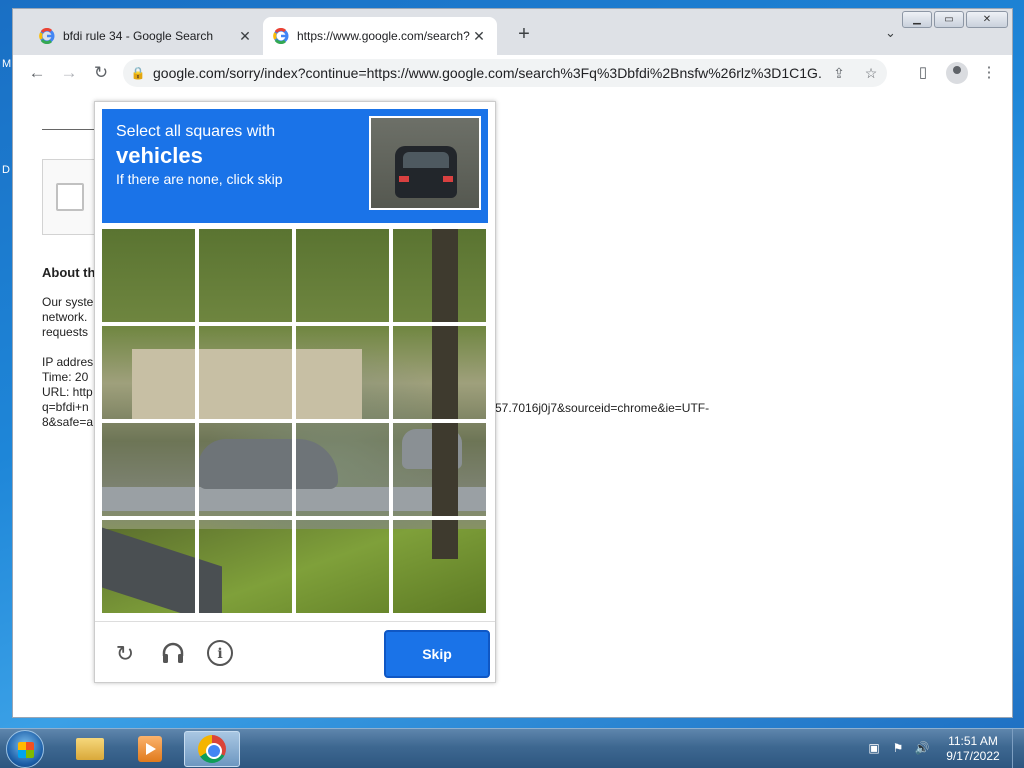 The height and width of the screenshot is (768, 1024). Describe the element at coordinates (973, 756) in the screenshot. I see `clock-date: 9/17/2022` at that location.